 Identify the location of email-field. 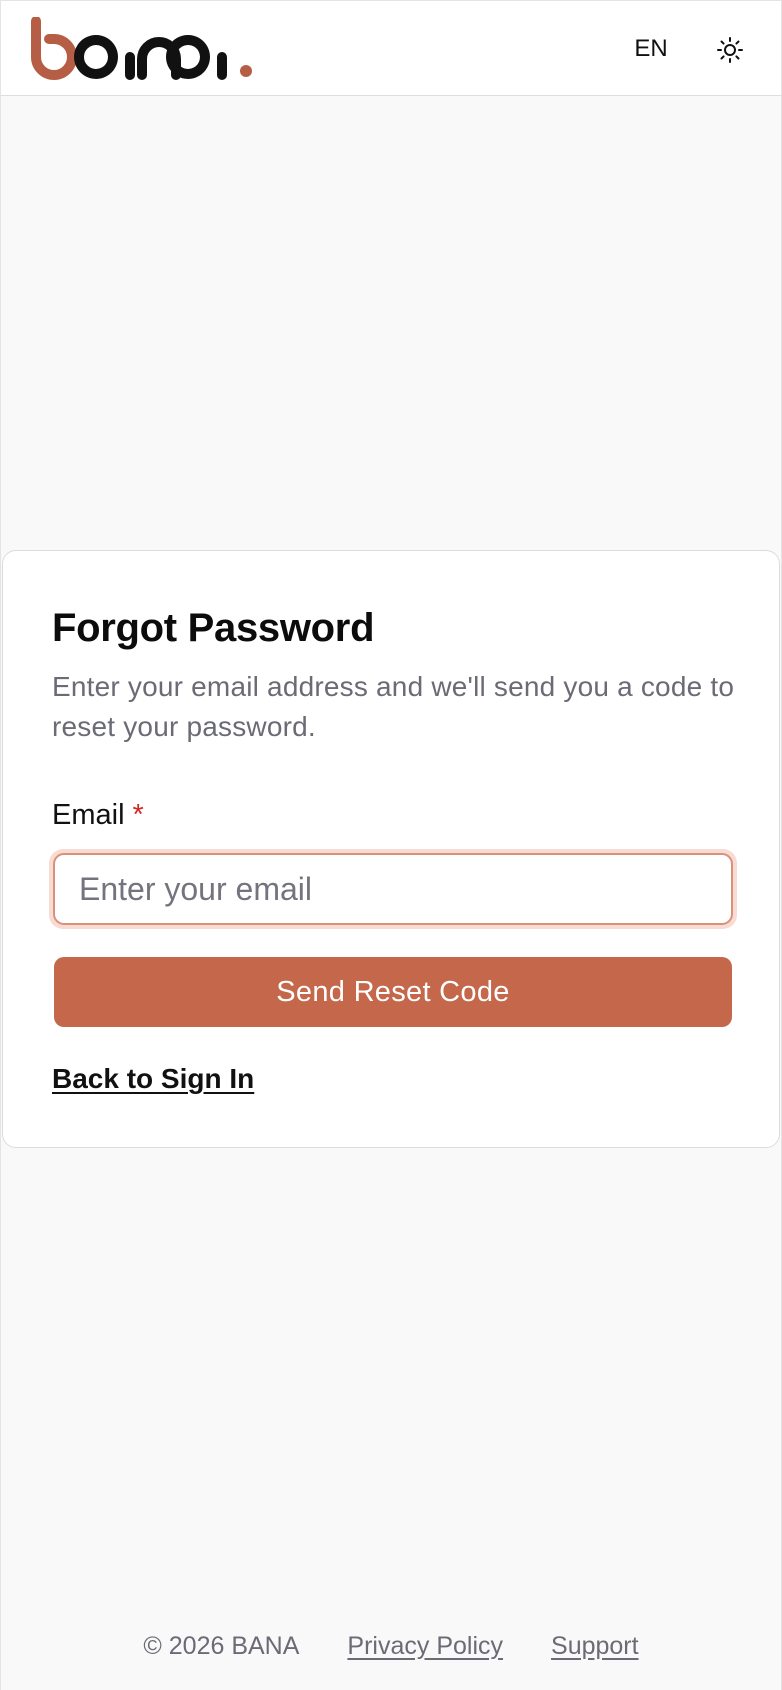
(393, 889).